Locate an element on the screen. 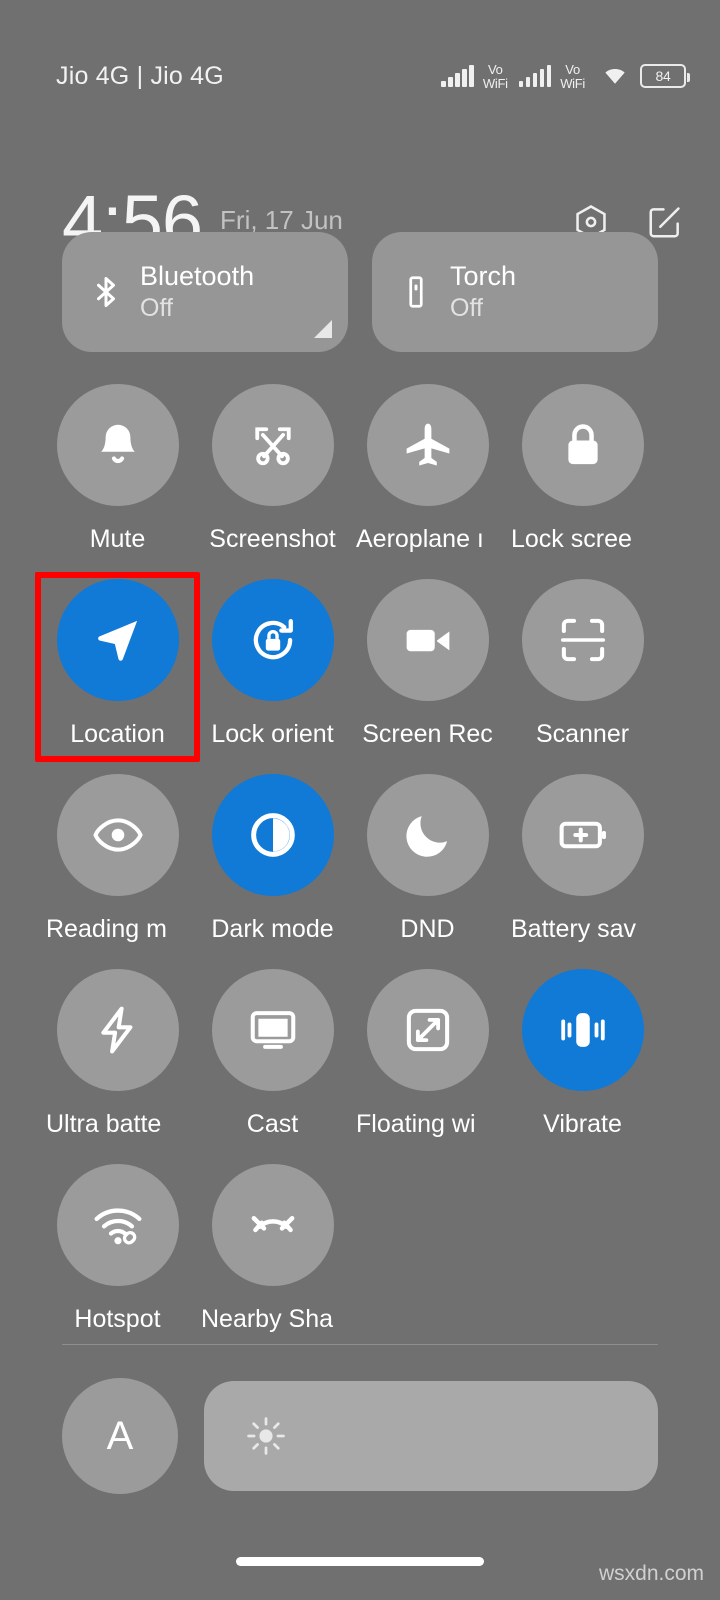 This screenshot has width=720, height=1600. tile-label: Screenshot is located at coordinates (272, 539).